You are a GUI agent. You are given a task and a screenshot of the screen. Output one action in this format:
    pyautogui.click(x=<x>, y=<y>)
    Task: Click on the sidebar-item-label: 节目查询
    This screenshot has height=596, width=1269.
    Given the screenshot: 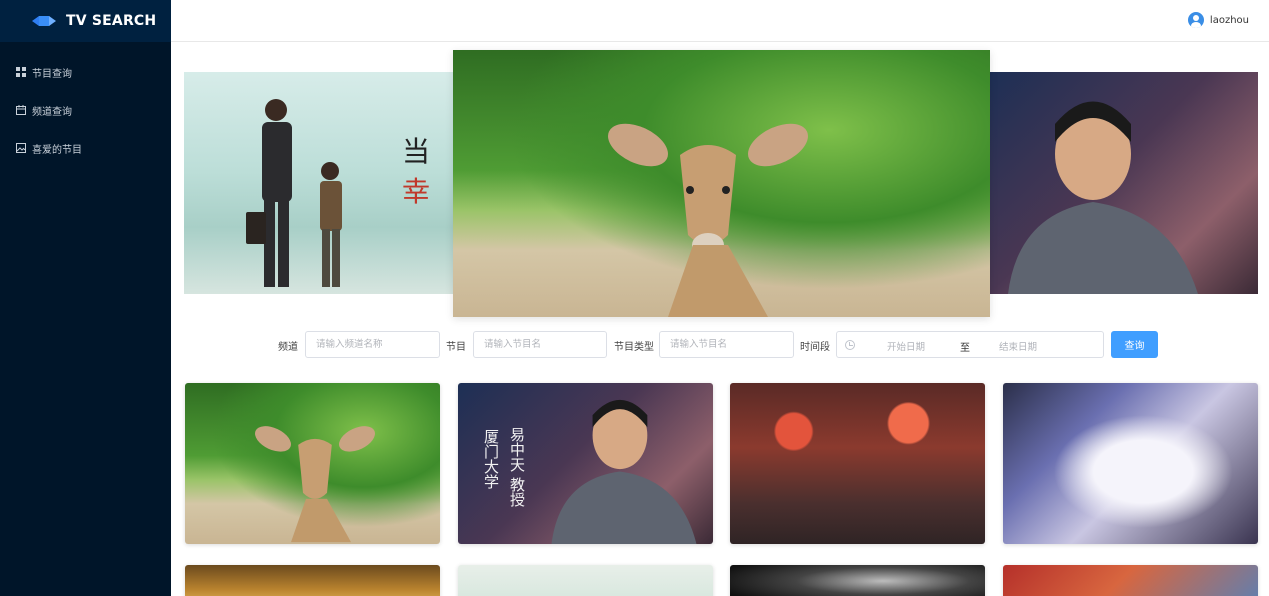 What is the action you would take?
    pyautogui.click(x=52, y=74)
    